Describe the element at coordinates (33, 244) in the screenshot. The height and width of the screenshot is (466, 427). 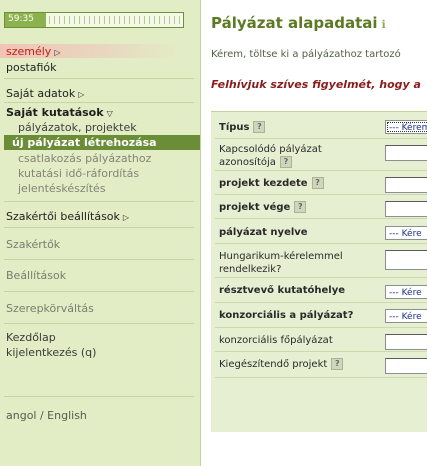
I see `nav-experts: Szakértők` at that location.